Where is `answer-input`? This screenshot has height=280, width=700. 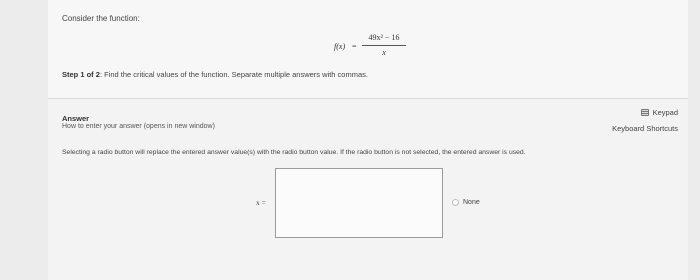
answer-input is located at coordinates (359, 203).